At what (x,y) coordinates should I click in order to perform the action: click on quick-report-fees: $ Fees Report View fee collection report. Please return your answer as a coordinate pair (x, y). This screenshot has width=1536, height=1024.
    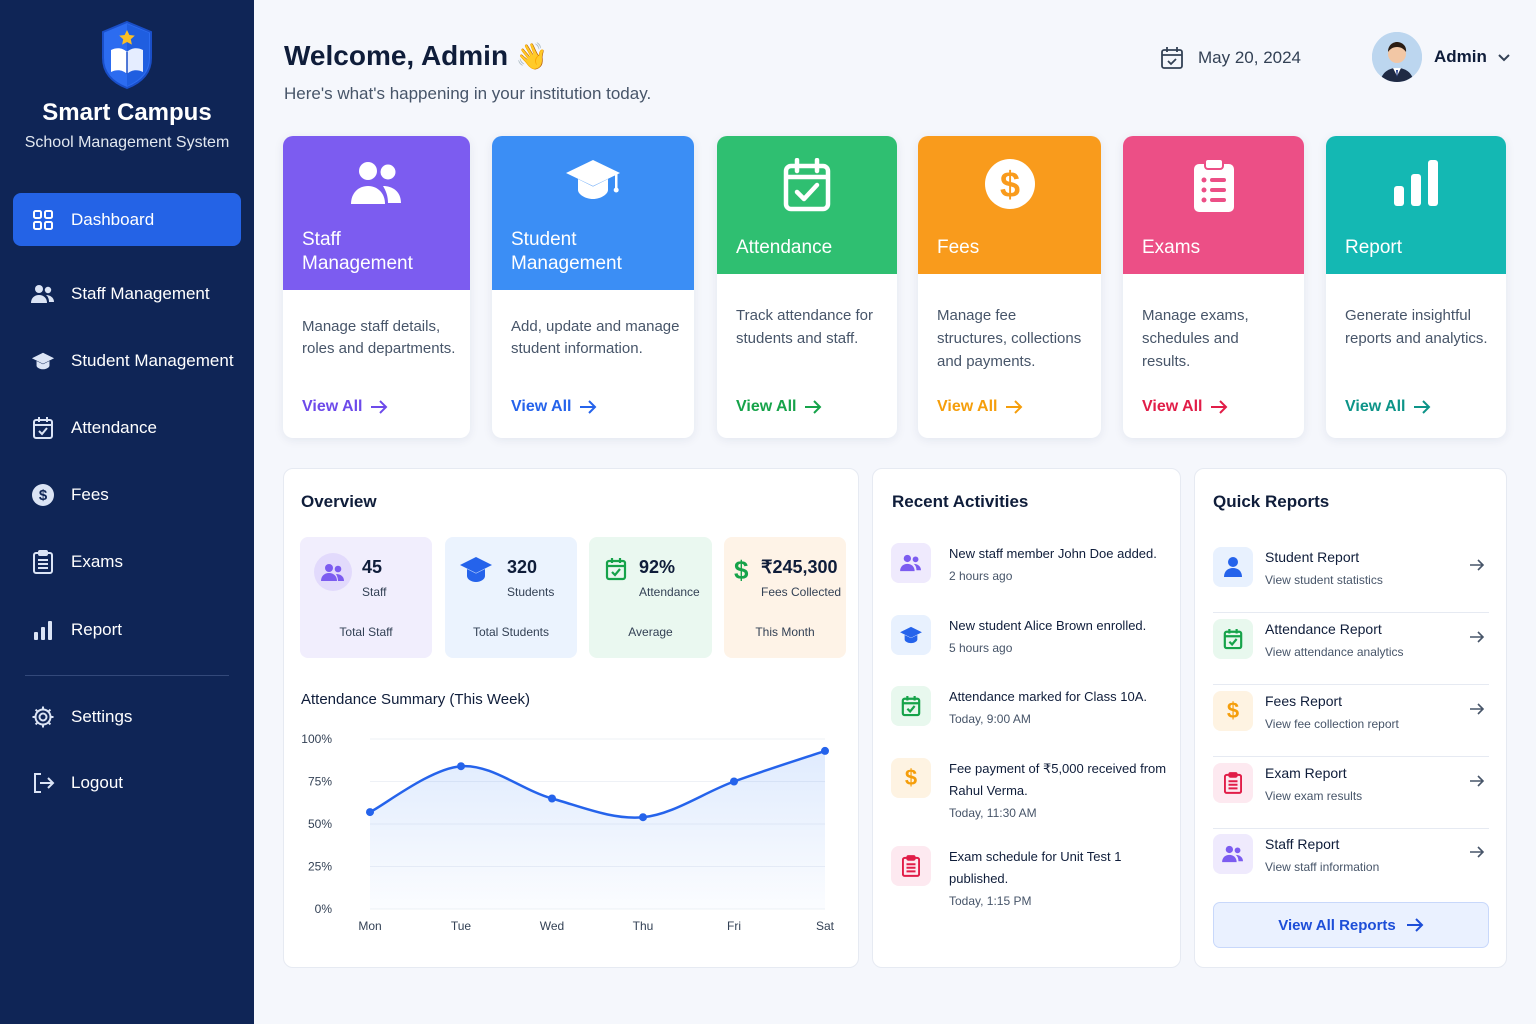
    Looking at the image, I should click on (1351, 721).